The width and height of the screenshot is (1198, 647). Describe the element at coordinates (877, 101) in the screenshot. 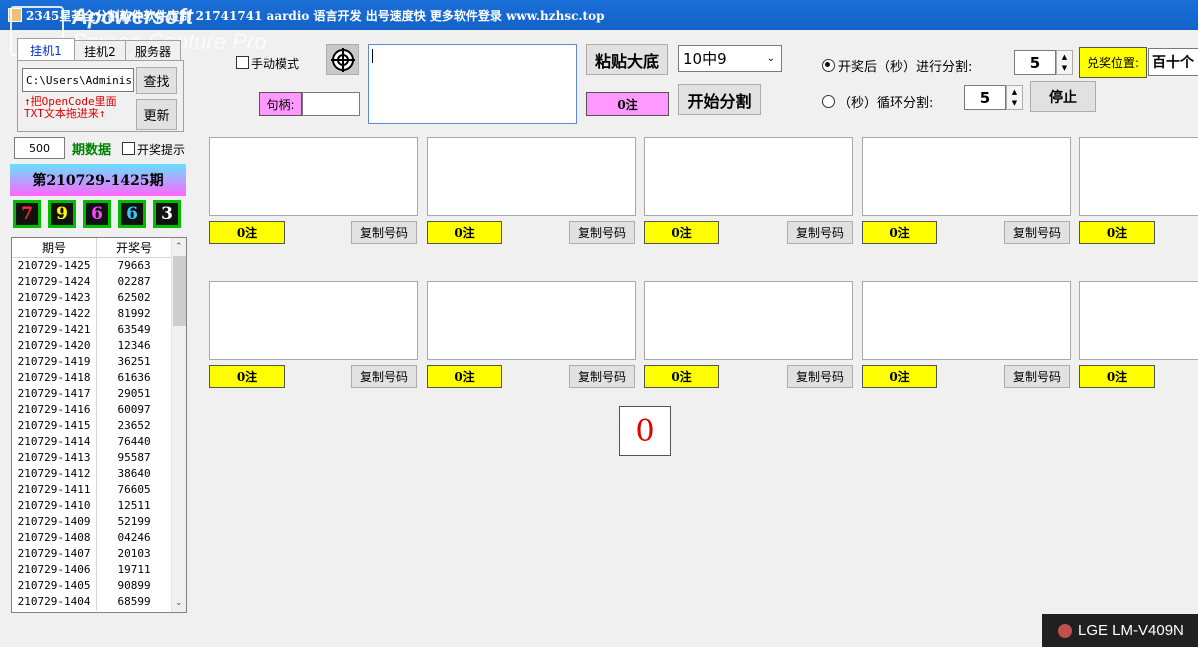

I see `radio-loop: （秒）循环分割:` at that location.